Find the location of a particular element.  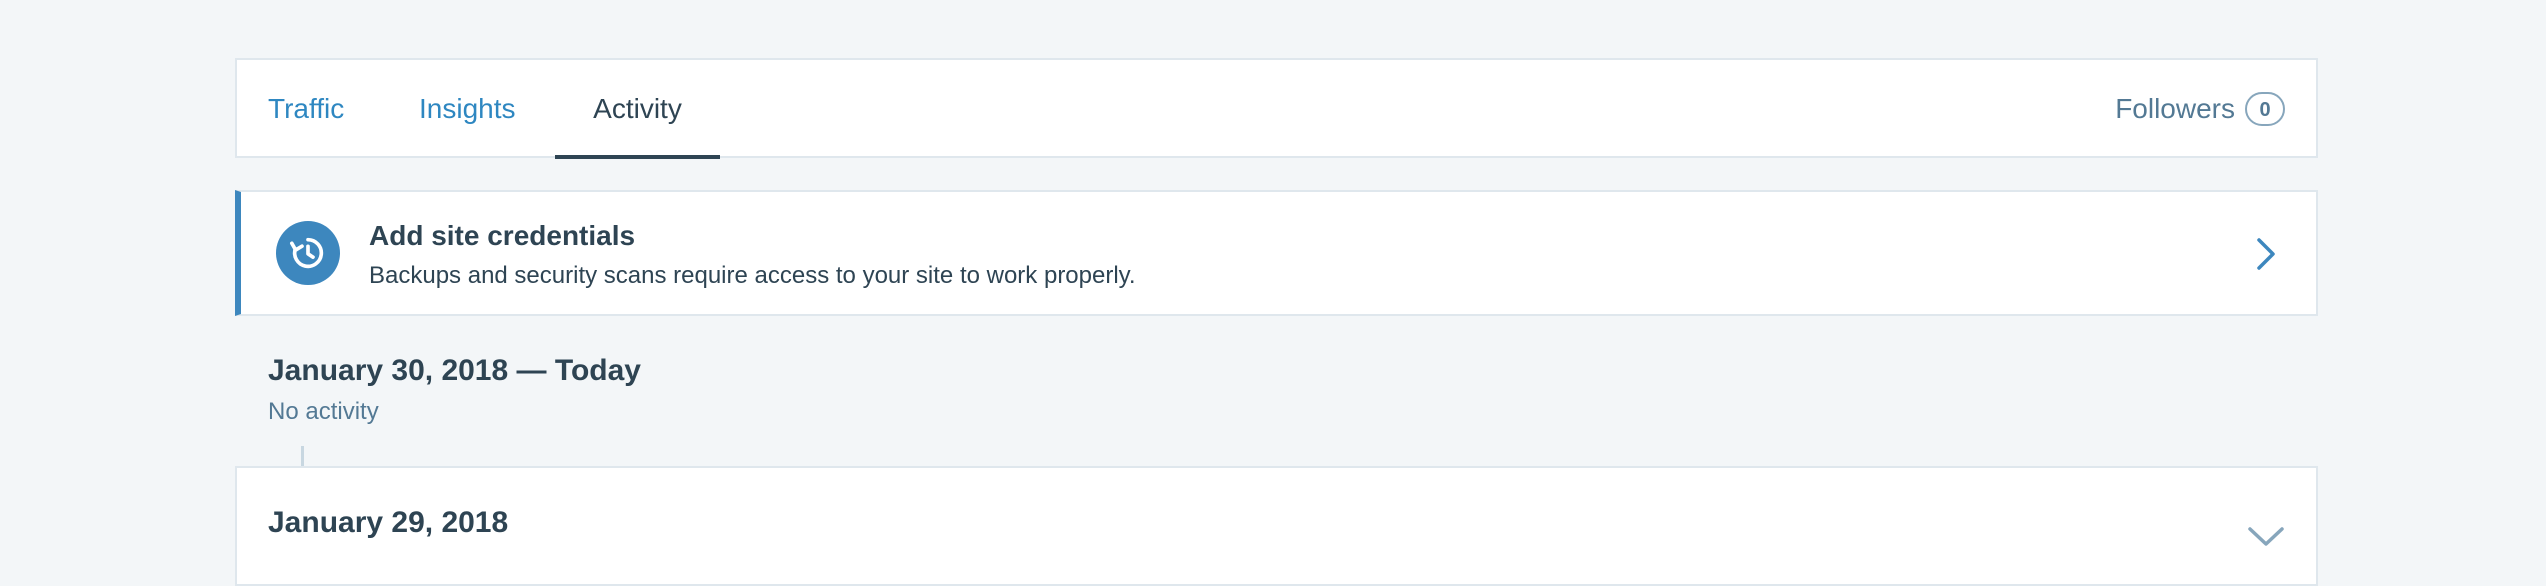

followers-count-badge: 0 is located at coordinates (2265, 109).